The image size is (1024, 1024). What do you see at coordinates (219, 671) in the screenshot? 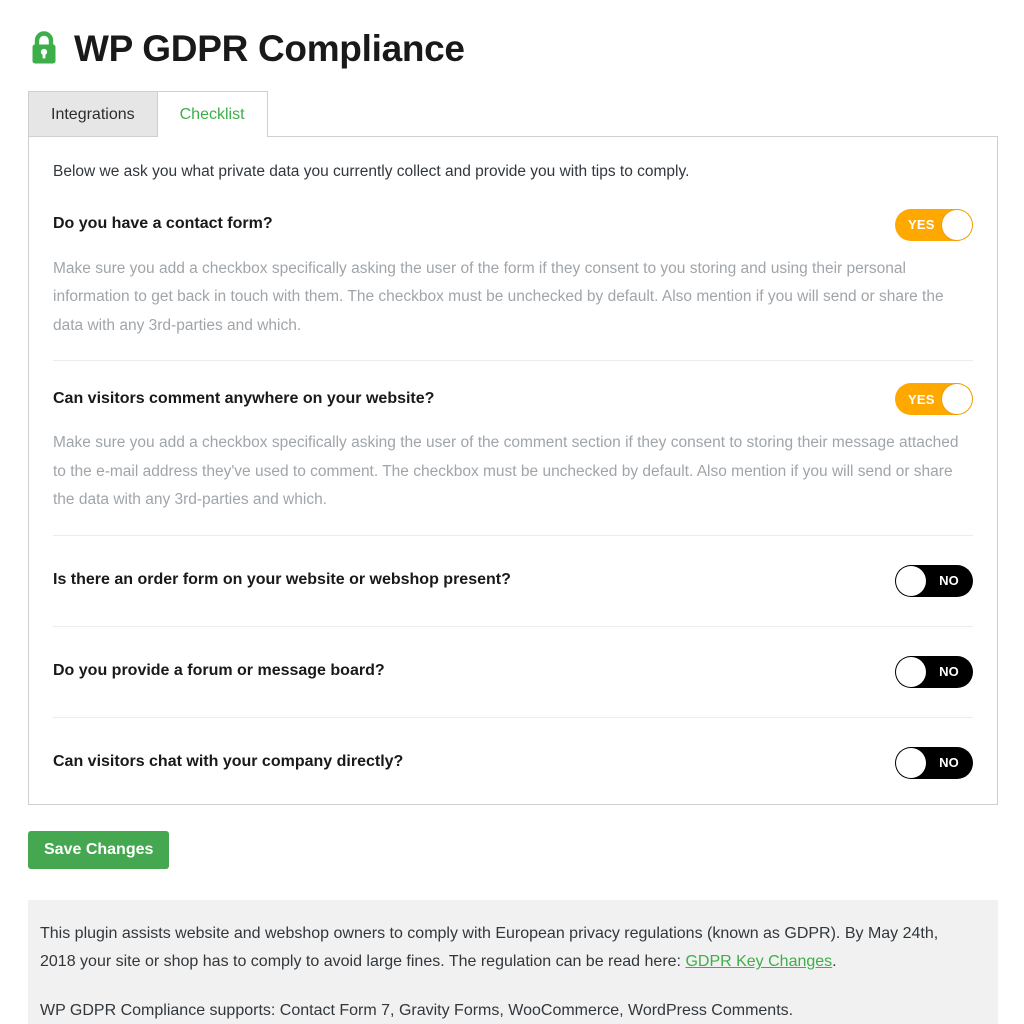
I see `question-title: Do you provide a forum or message board?` at bounding box center [219, 671].